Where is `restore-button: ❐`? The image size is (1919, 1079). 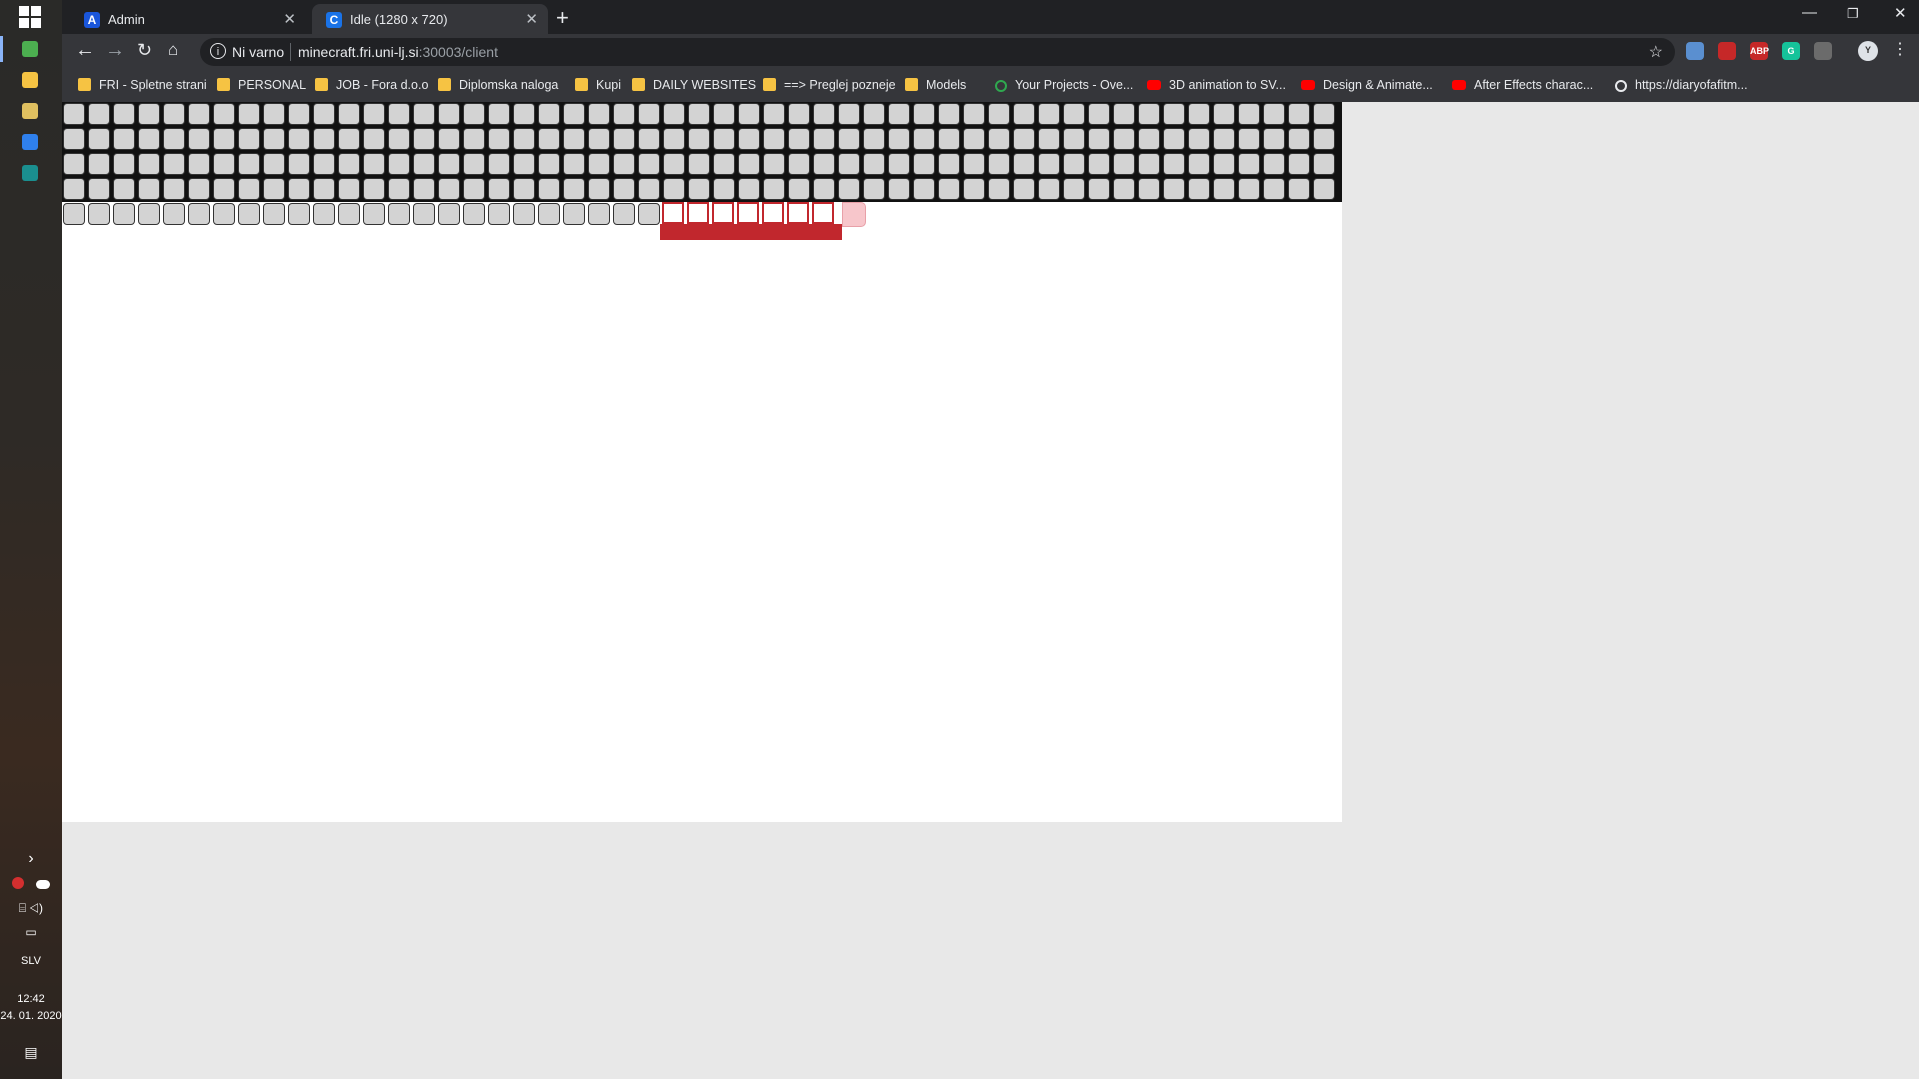 restore-button: ❐ is located at coordinates (1853, 14).